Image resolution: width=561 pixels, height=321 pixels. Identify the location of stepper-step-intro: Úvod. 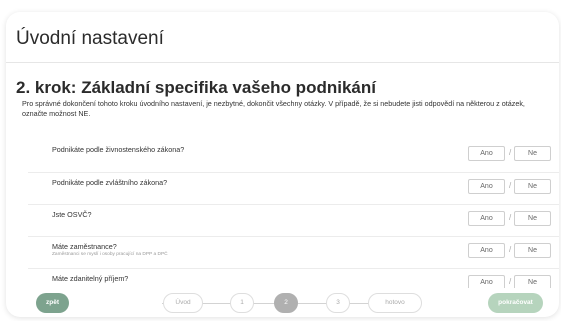
(183, 303).